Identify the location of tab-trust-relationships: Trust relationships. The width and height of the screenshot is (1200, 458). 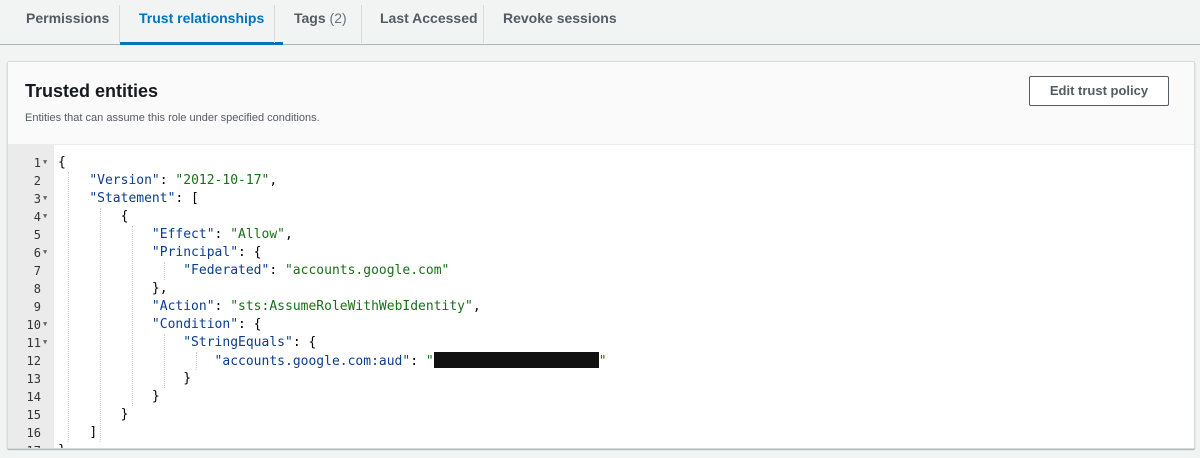
(202, 22).